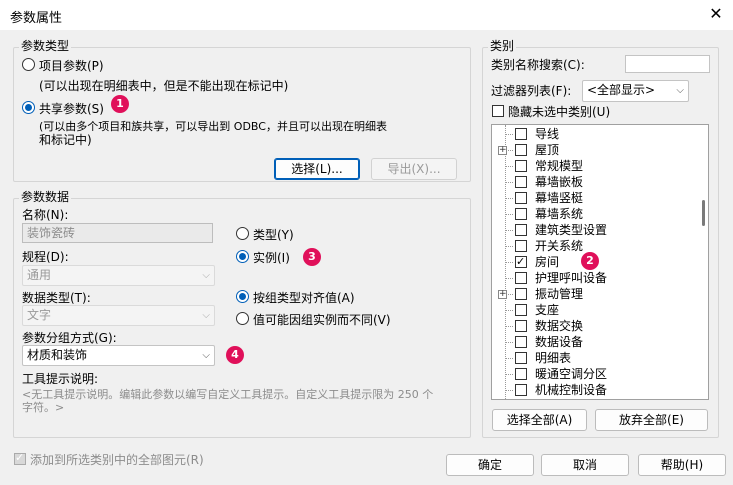  I want to click on ok-button: 确定, so click(490, 465).